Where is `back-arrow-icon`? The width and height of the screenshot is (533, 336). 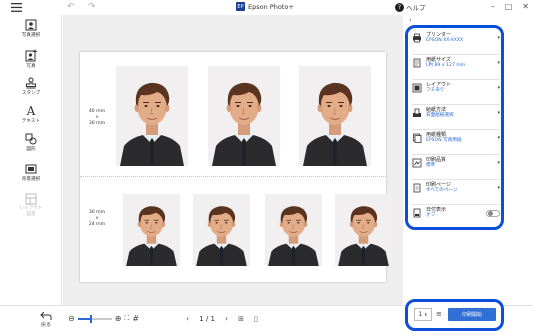
back-arrow-icon is located at coordinates (46, 315).